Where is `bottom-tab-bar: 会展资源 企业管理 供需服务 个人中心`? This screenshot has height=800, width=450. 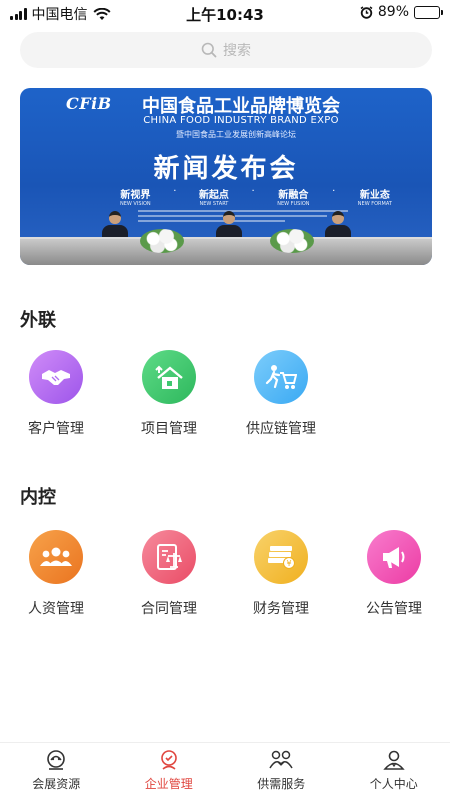 bottom-tab-bar: 会展资源 企业管理 供需服务 个人中心 is located at coordinates (225, 771).